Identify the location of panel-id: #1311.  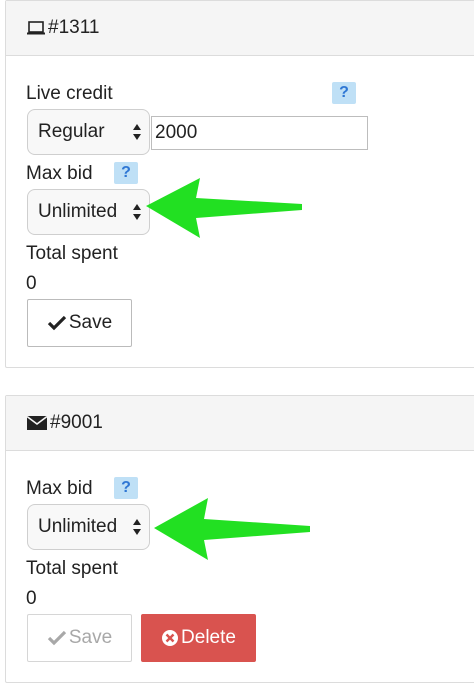
(74, 27).